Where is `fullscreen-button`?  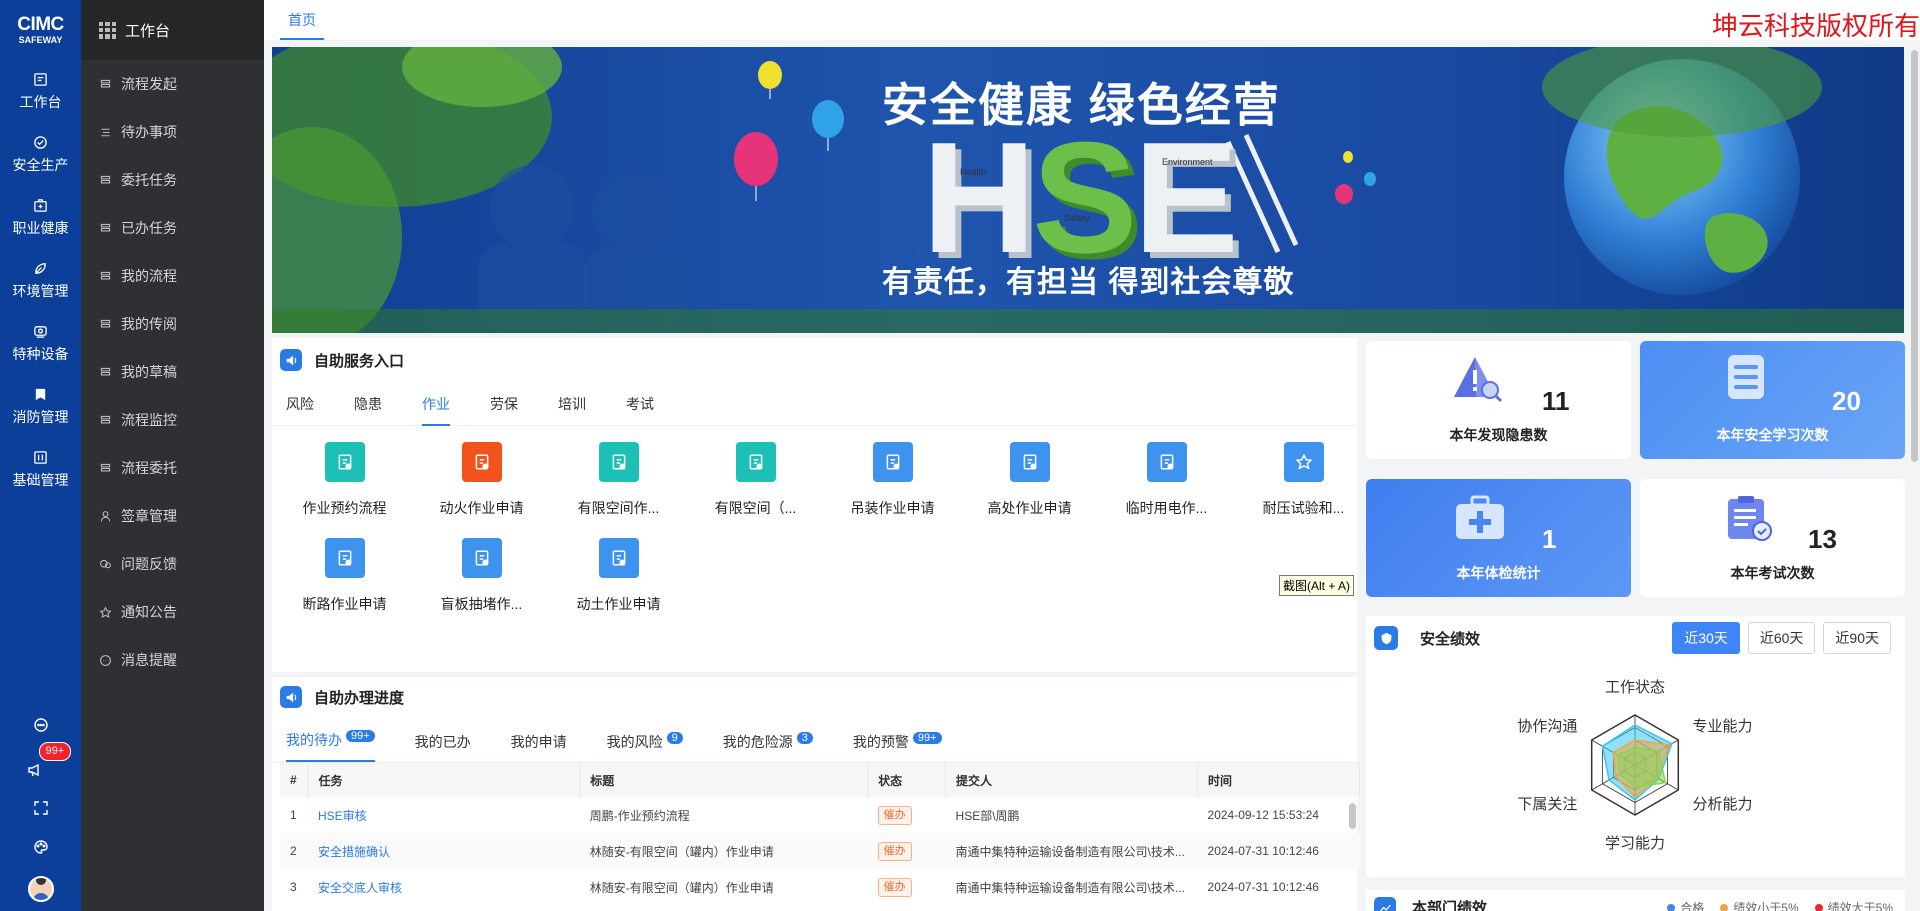 fullscreen-button is located at coordinates (40, 808).